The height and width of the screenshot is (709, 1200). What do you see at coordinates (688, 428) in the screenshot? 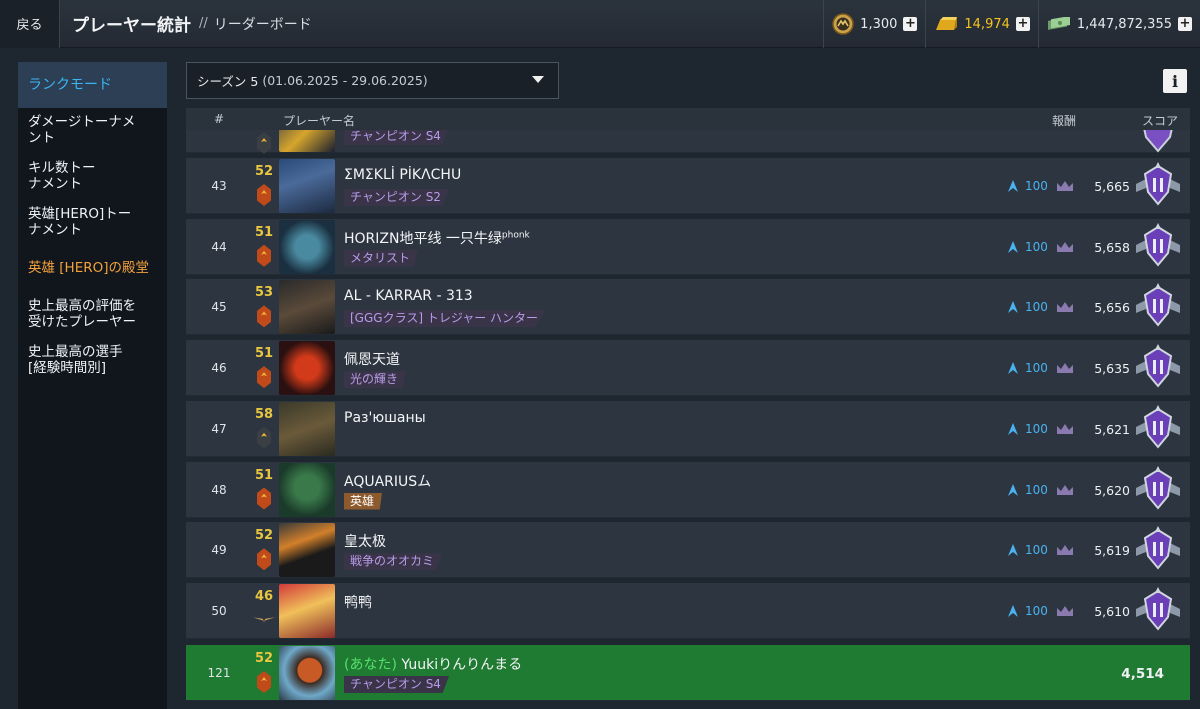
I see `table-row: 47 58 Раз'юшаны 100 5,621` at bounding box center [688, 428].